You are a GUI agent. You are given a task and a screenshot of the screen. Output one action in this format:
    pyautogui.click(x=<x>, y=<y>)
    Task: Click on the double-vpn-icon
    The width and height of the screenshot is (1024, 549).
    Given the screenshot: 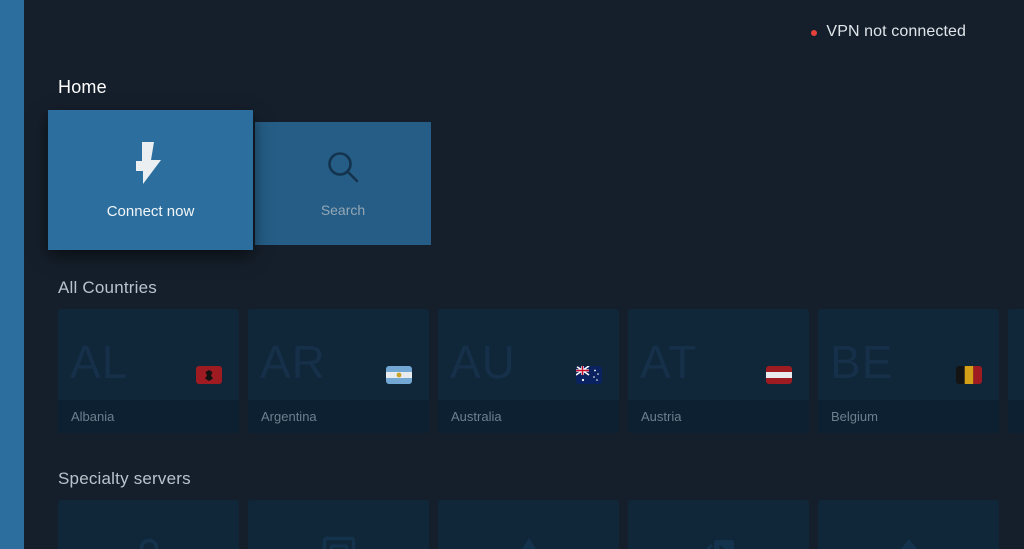 What is the action you would take?
    pyautogui.click(x=339, y=542)
    